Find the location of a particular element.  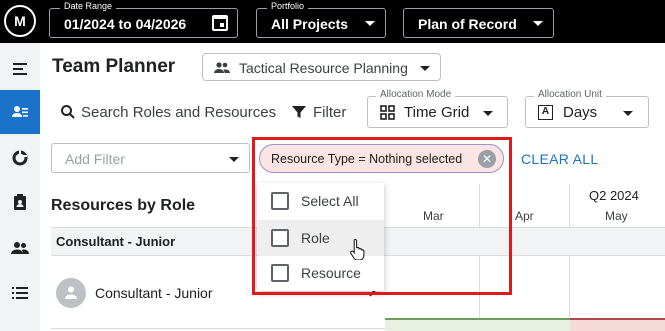

dropdown-option-select-all: Select All is located at coordinates (320, 201).